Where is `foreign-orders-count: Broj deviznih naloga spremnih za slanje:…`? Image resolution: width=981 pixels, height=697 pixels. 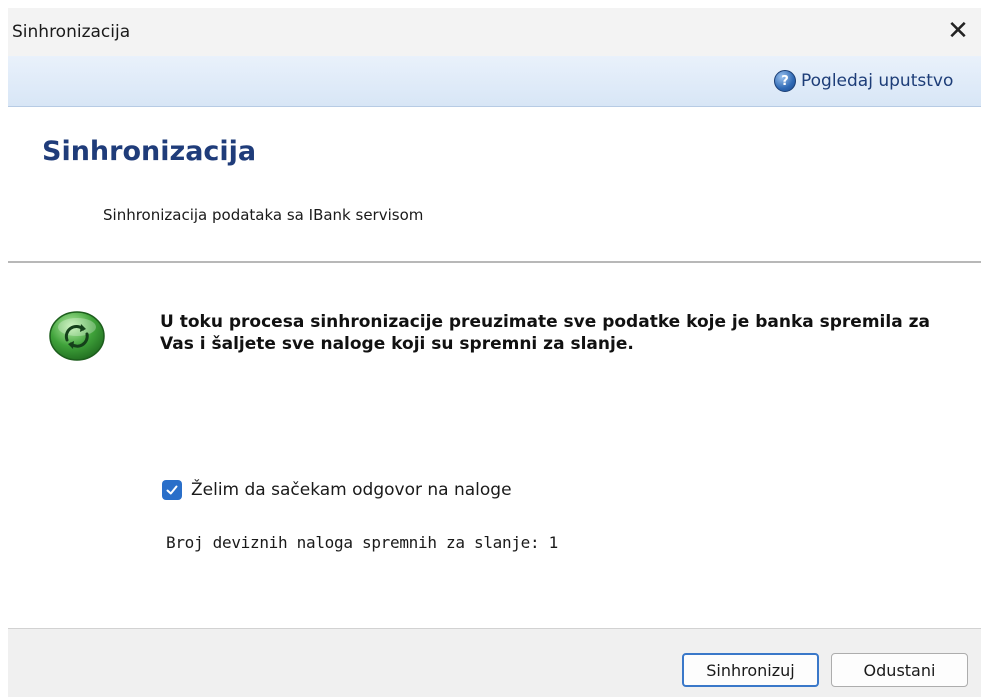 foreign-orders-count: Broj deviznih naloga spremnih za slanje:… is located at coordinates (362, 542).